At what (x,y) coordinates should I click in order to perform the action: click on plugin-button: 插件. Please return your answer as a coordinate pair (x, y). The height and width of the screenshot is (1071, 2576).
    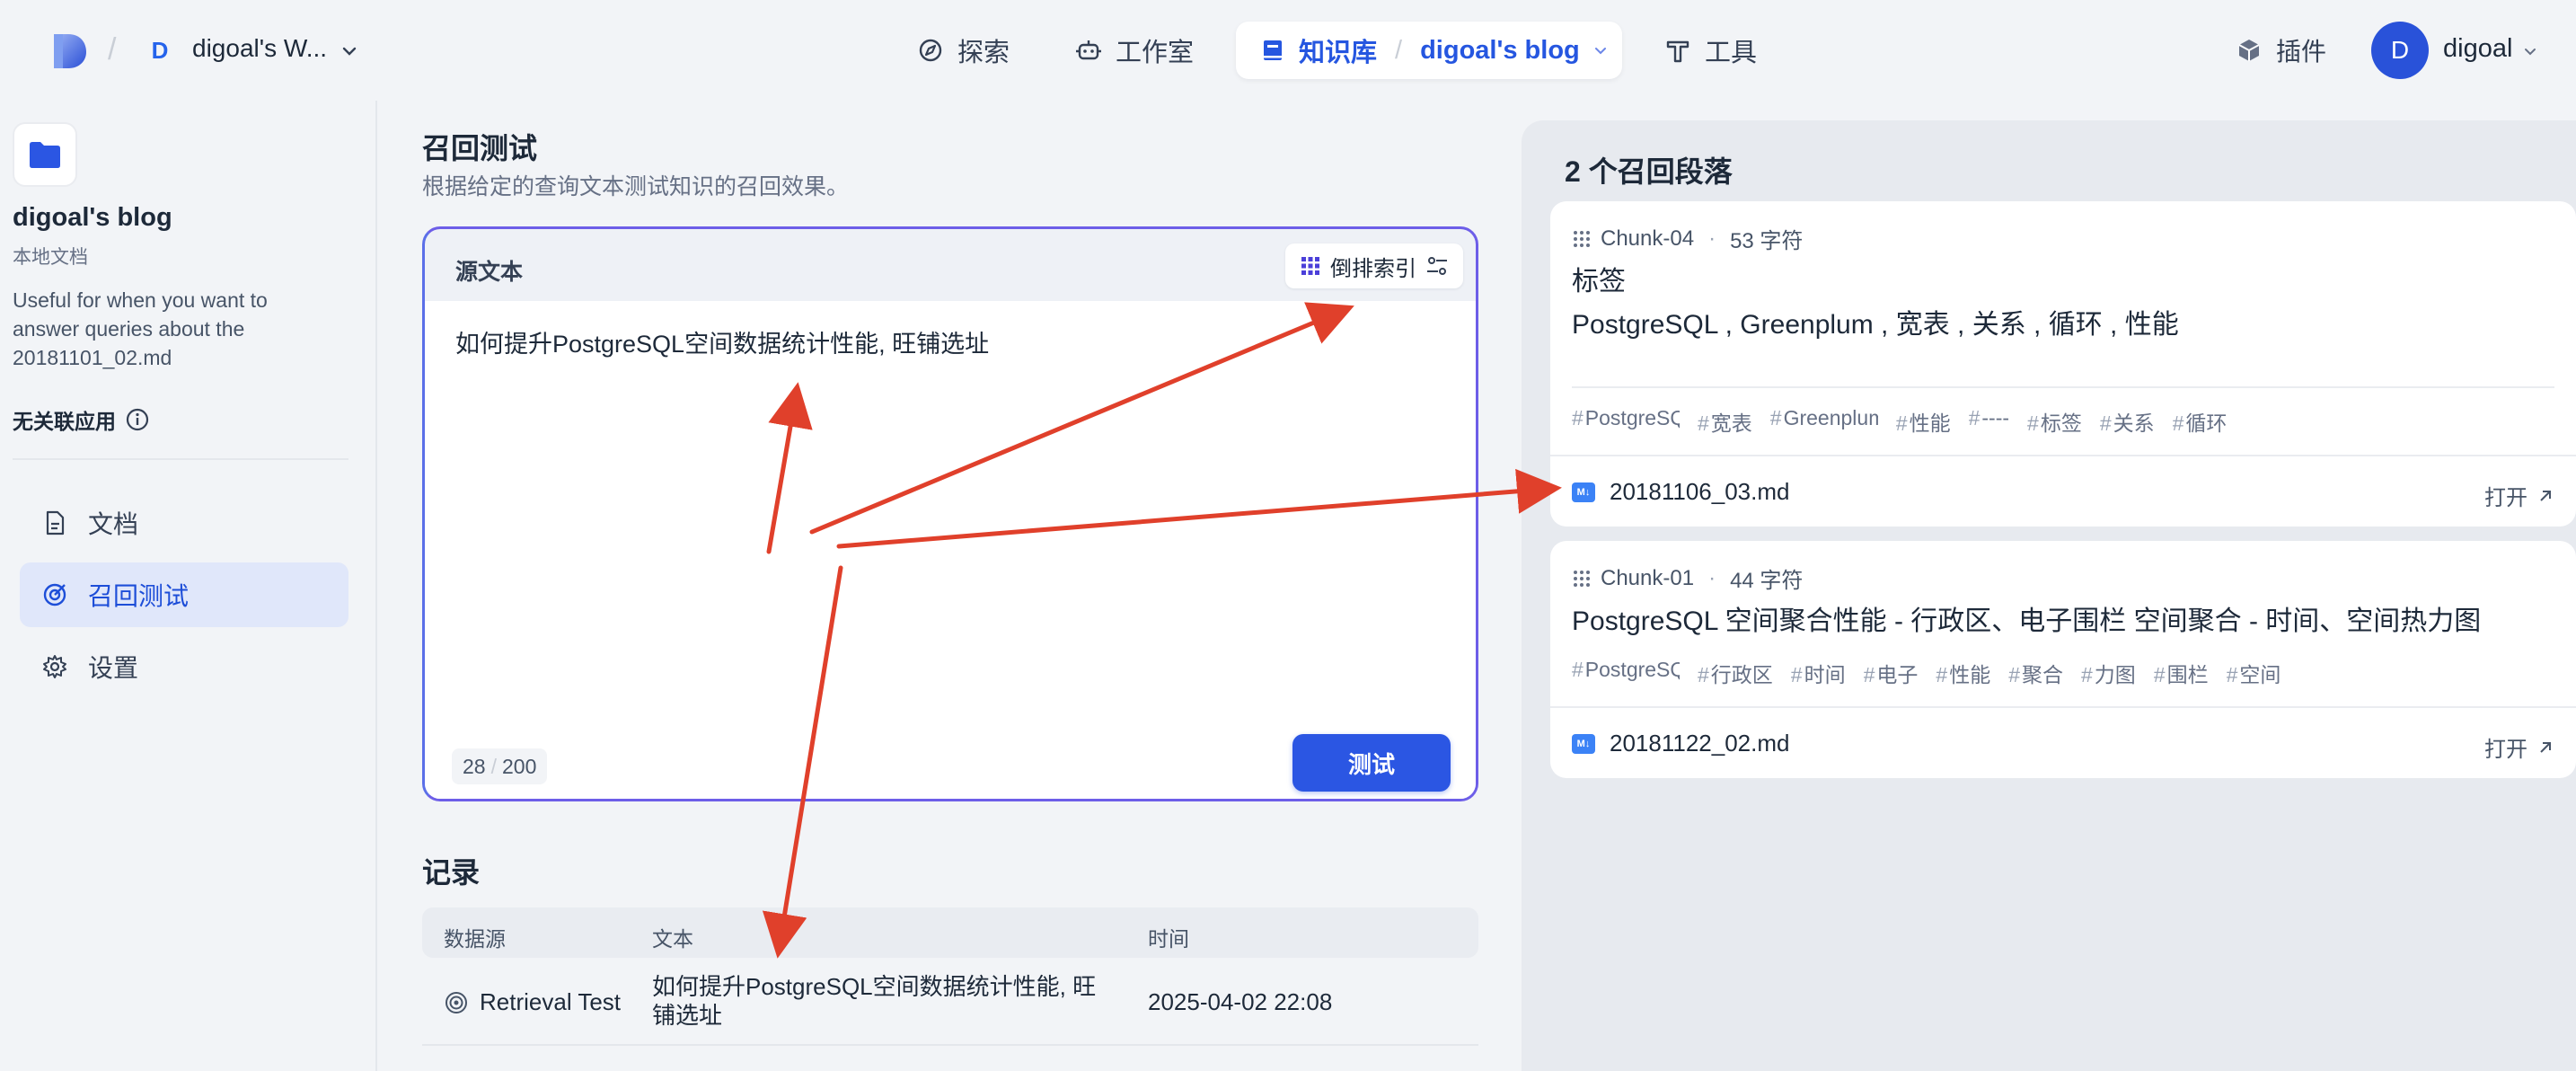
    Looking at the image, I should click on (2280, 50).